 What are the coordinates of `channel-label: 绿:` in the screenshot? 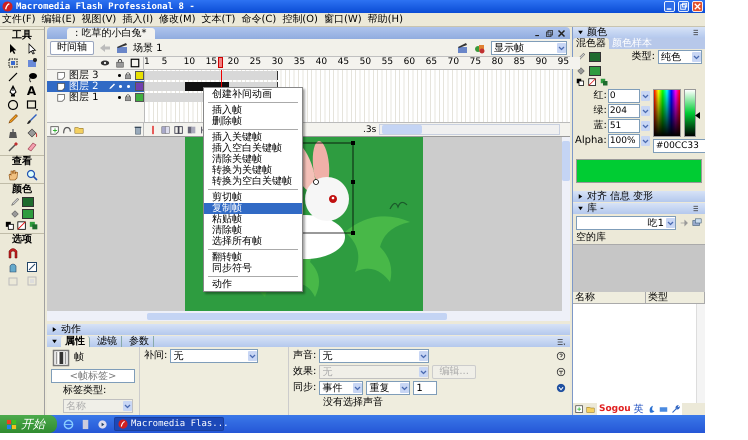 It's located at (600, 111).